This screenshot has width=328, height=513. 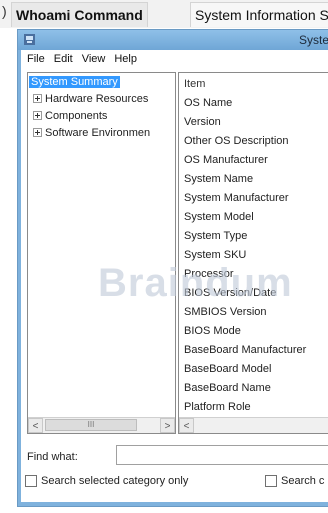 I want to click on checkbox-label: Search c, so click(x=303, y=481).